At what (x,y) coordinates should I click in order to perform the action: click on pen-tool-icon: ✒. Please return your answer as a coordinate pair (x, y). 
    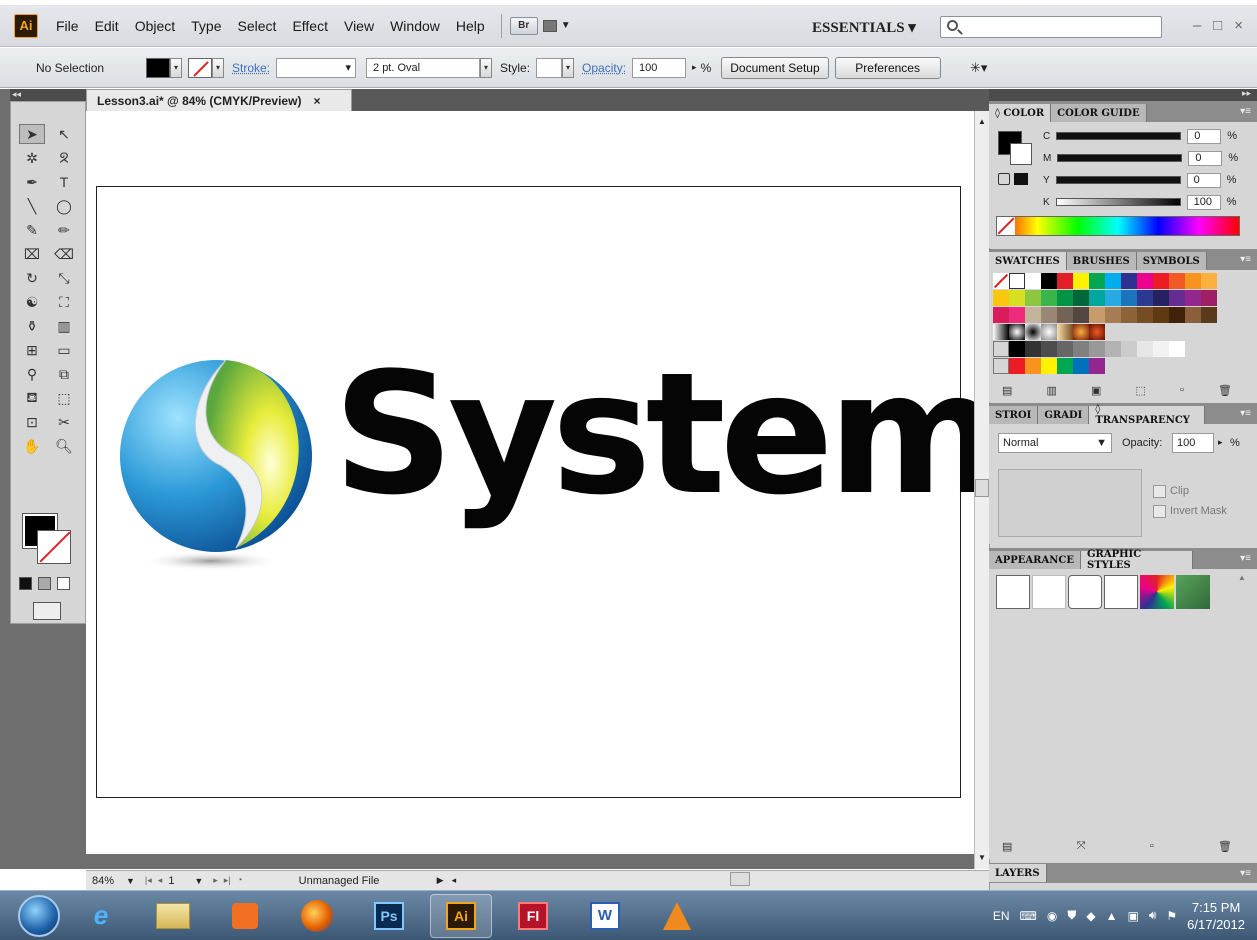
    Looking at the image, I should click on (32, 182).